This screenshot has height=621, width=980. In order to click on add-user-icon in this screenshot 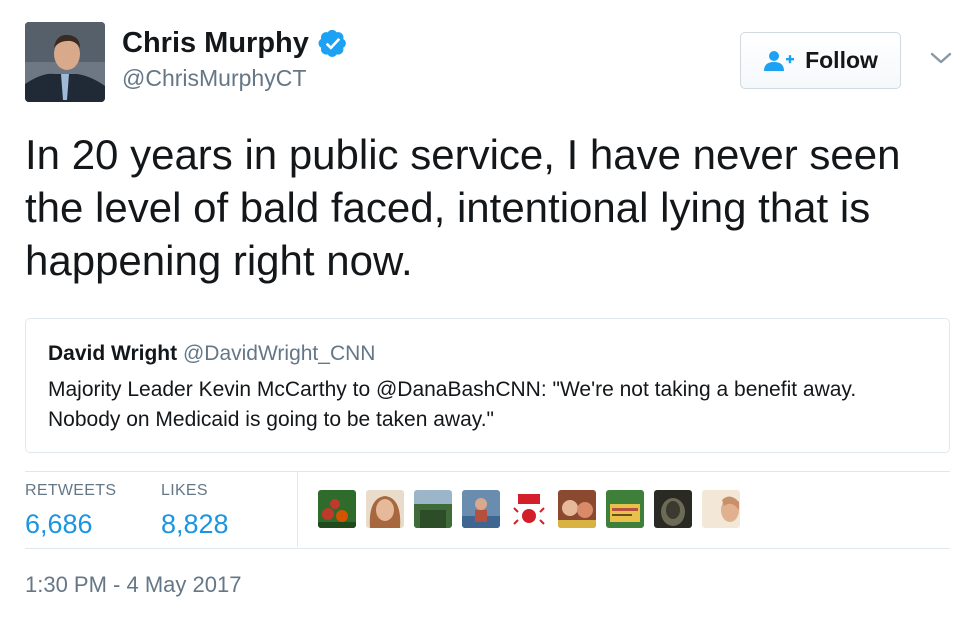, I will do `click(779, 60)`.